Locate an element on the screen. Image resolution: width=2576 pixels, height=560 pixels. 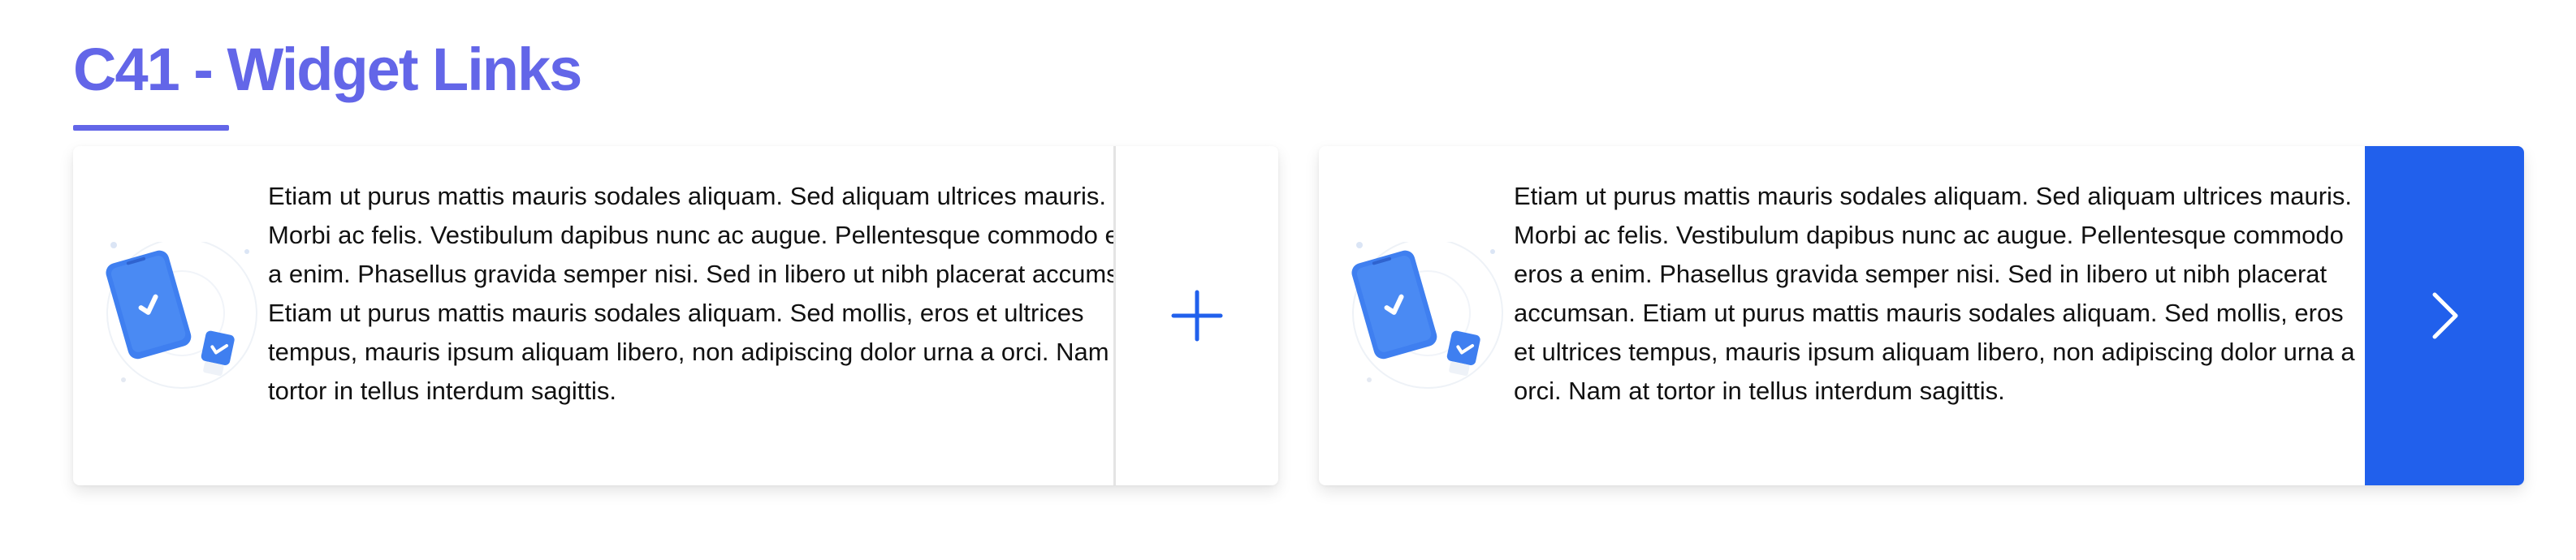
open-link-button is located at coordinates (2445, 316).